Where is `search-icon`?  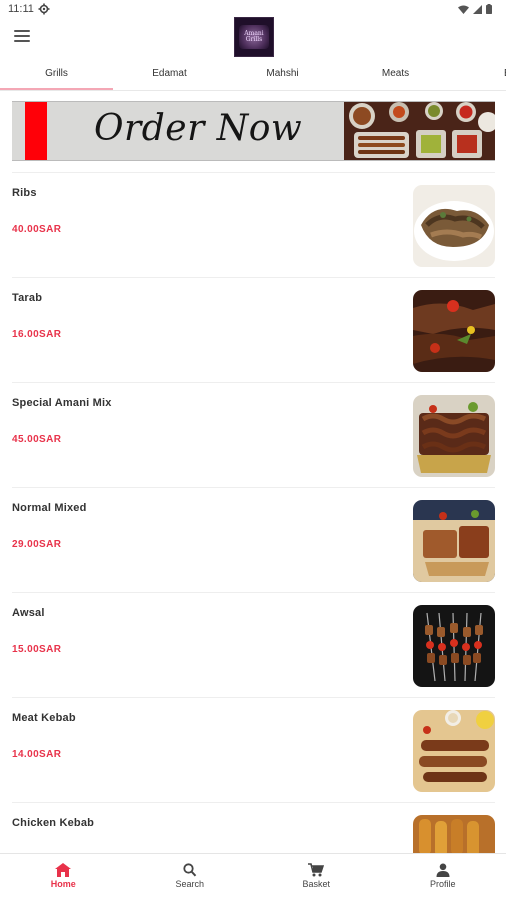 search-icon is located at coordinates (189, 870).